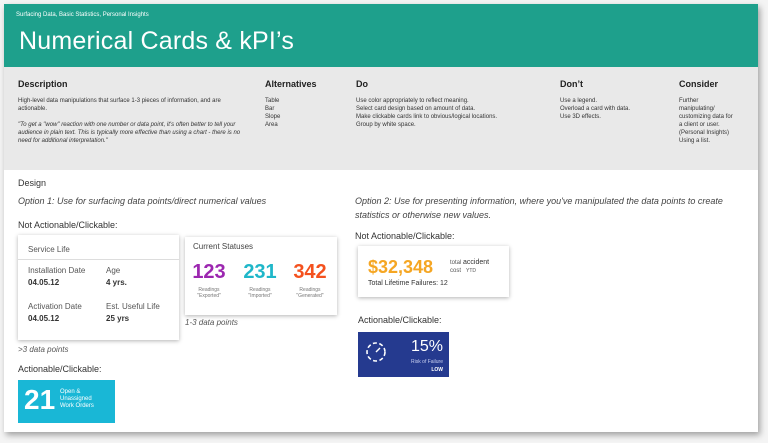 This screenshot has width=768, height=443. Describe the element at coordinates (116, 282) in the screenshot. I see `age-value: 4 yrs.` at that location.